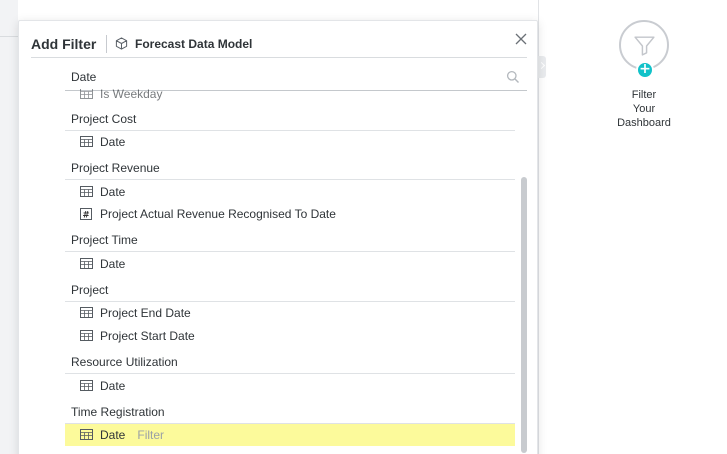 Image resolution: width=727 pixels, height=454 pixels. What do you see at coordinates (290, 313) in the screenshot?
I see `list-item: Project End Date` at bounding box center [290, 313].